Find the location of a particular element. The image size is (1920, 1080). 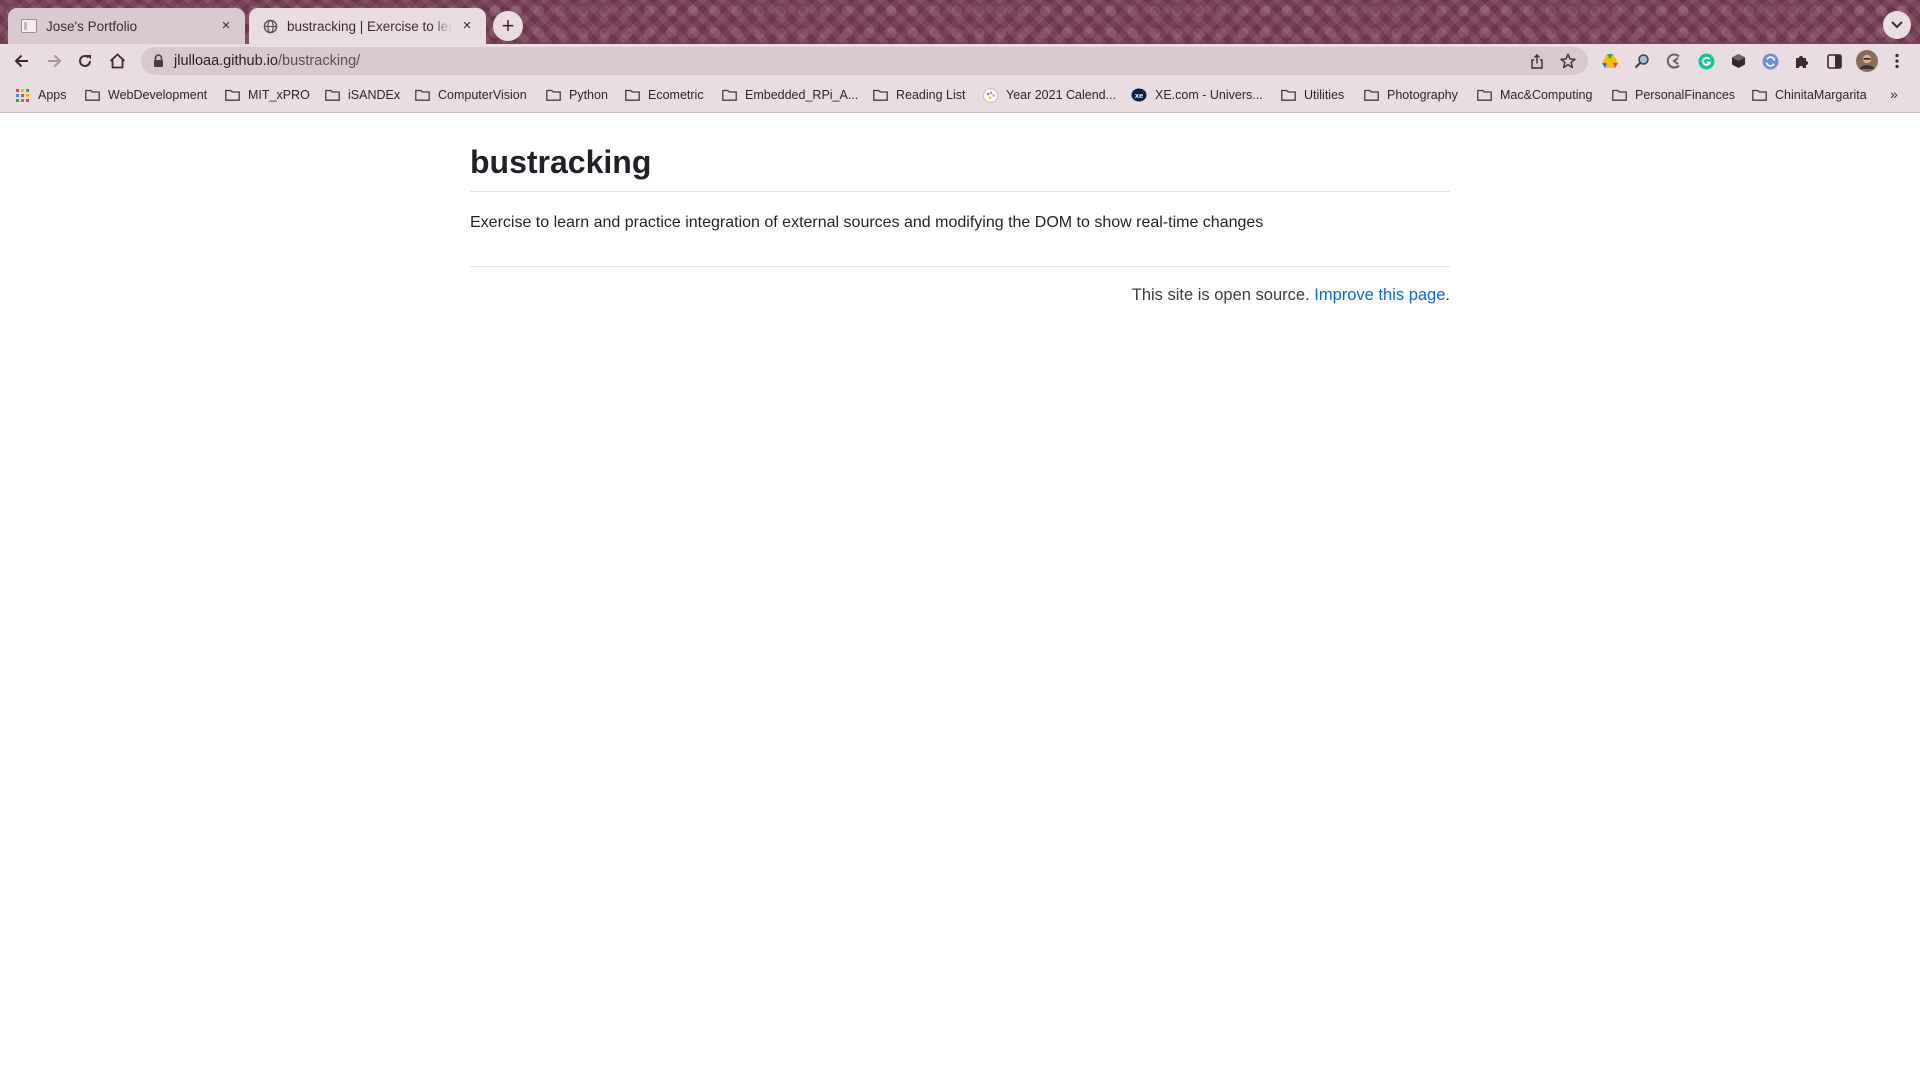

tab-title: Jose's Portfolio is located at coordinates (92, 26).